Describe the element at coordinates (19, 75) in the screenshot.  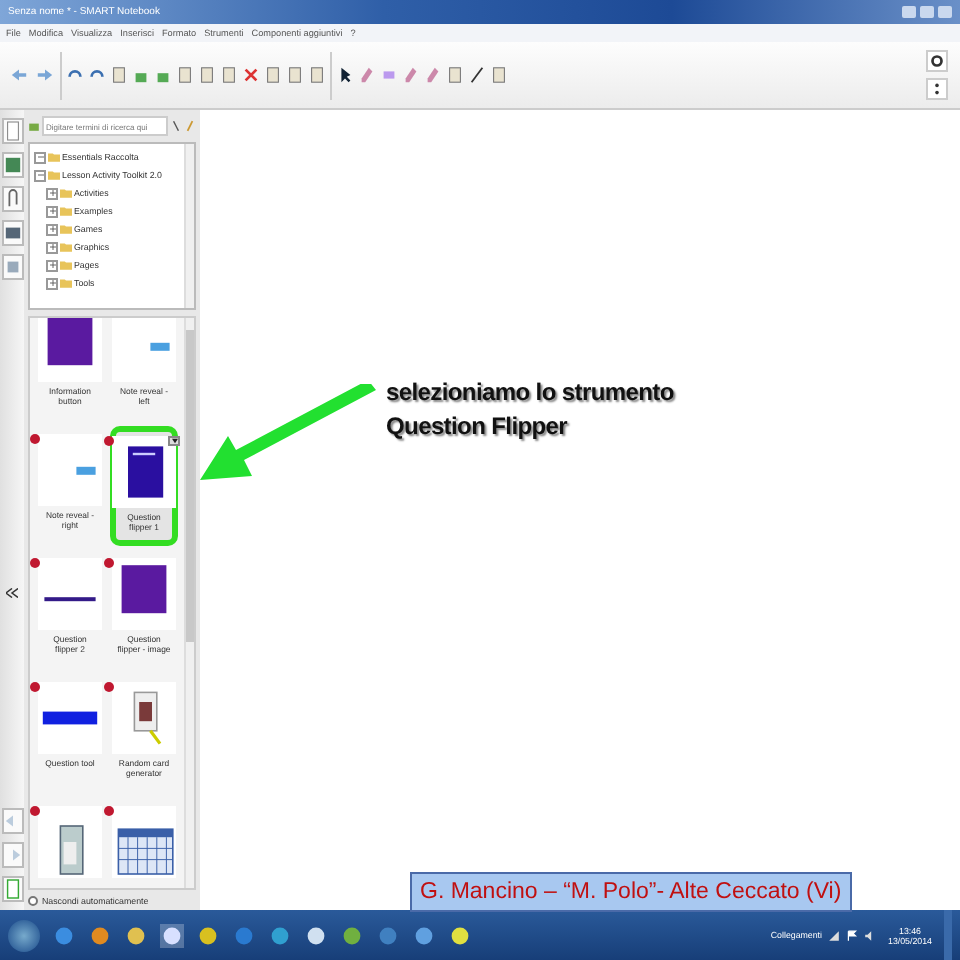
I see `back-arrow-icon` at that location.